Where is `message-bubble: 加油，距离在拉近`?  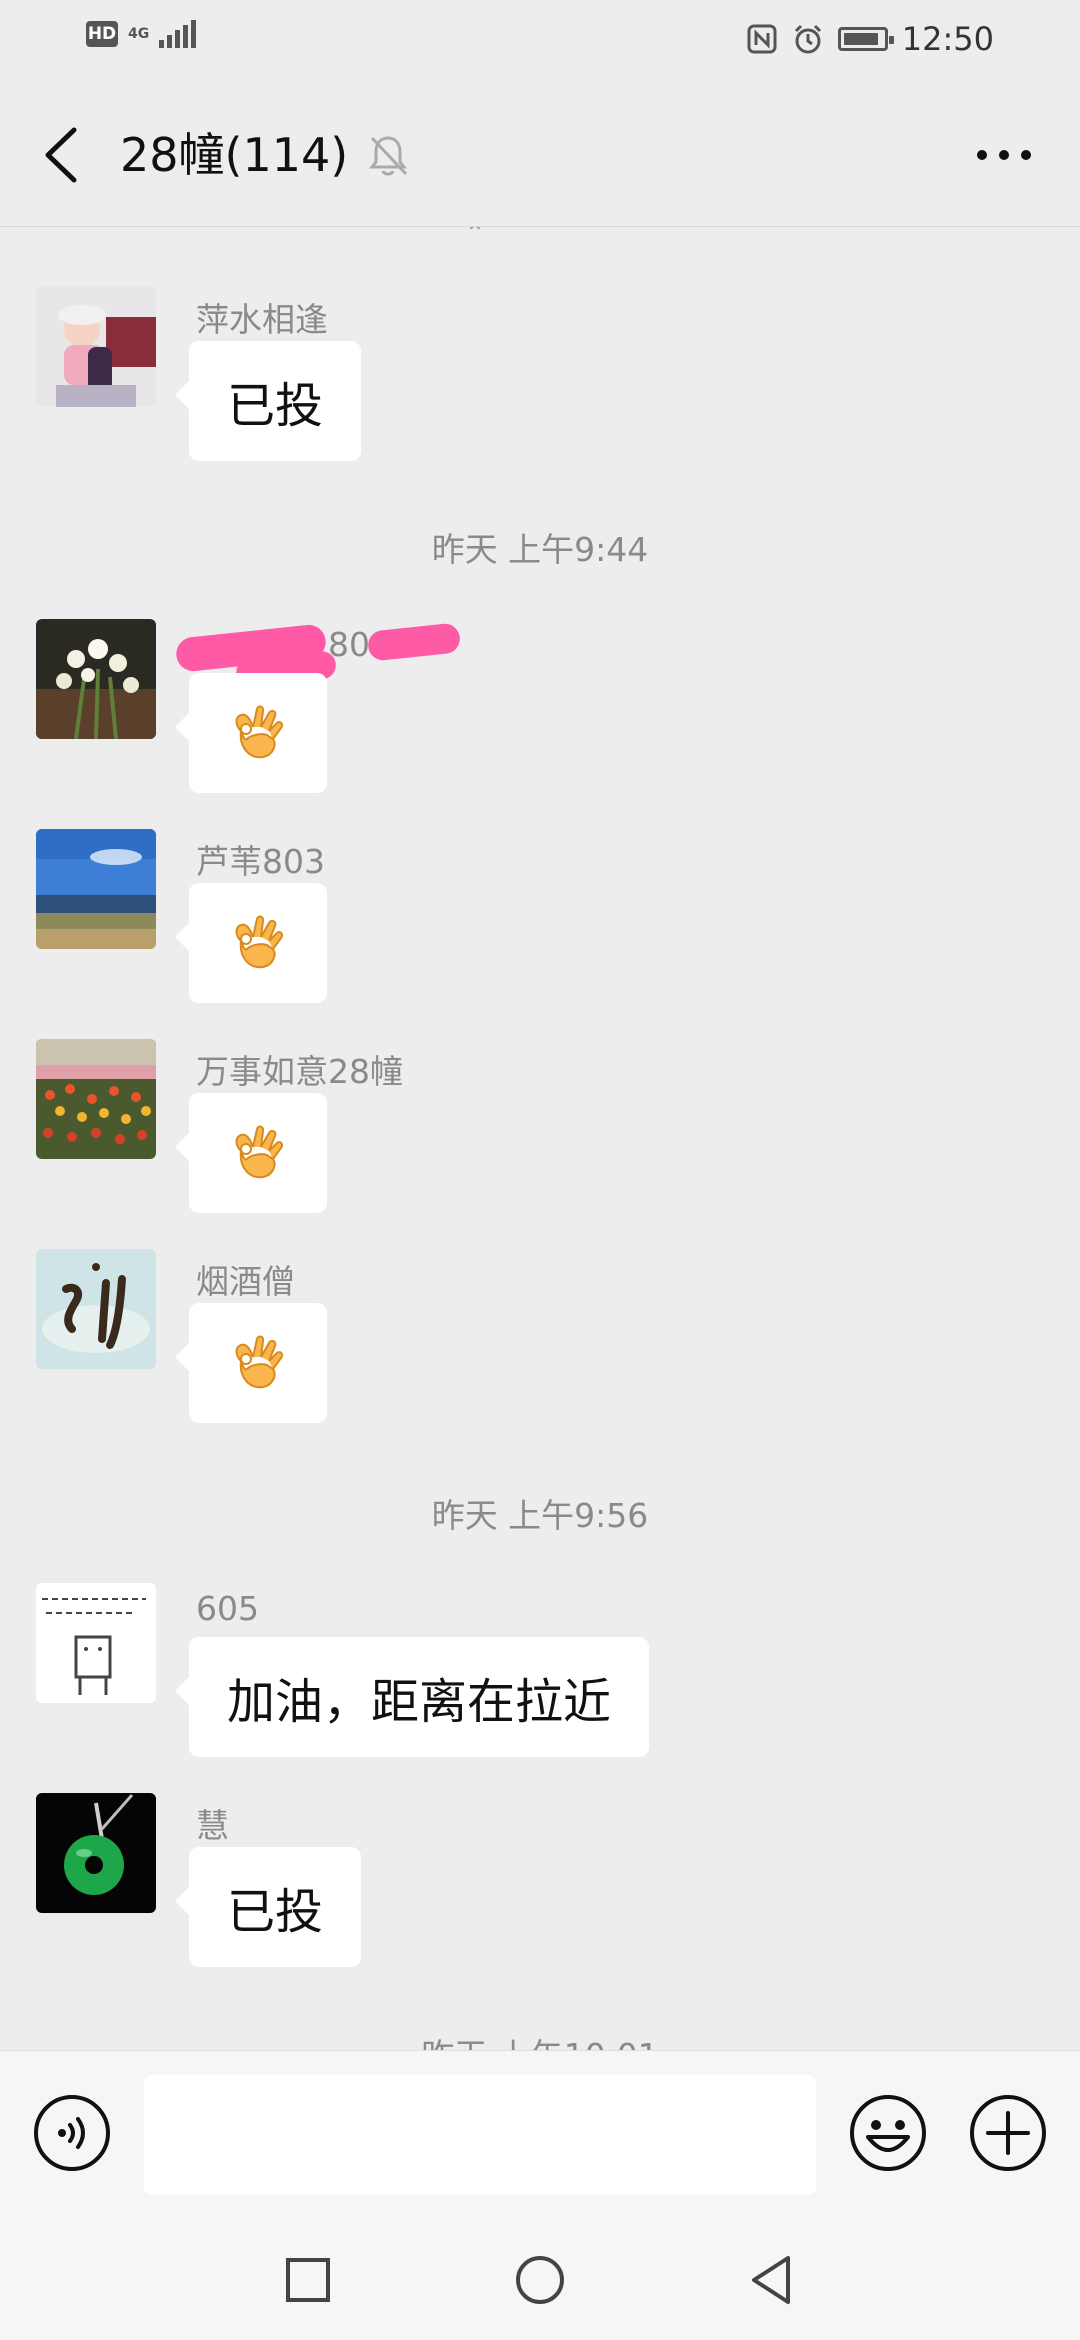 message-bubble: 加油，距离在拉近 is located at coordinates (412, 1697).